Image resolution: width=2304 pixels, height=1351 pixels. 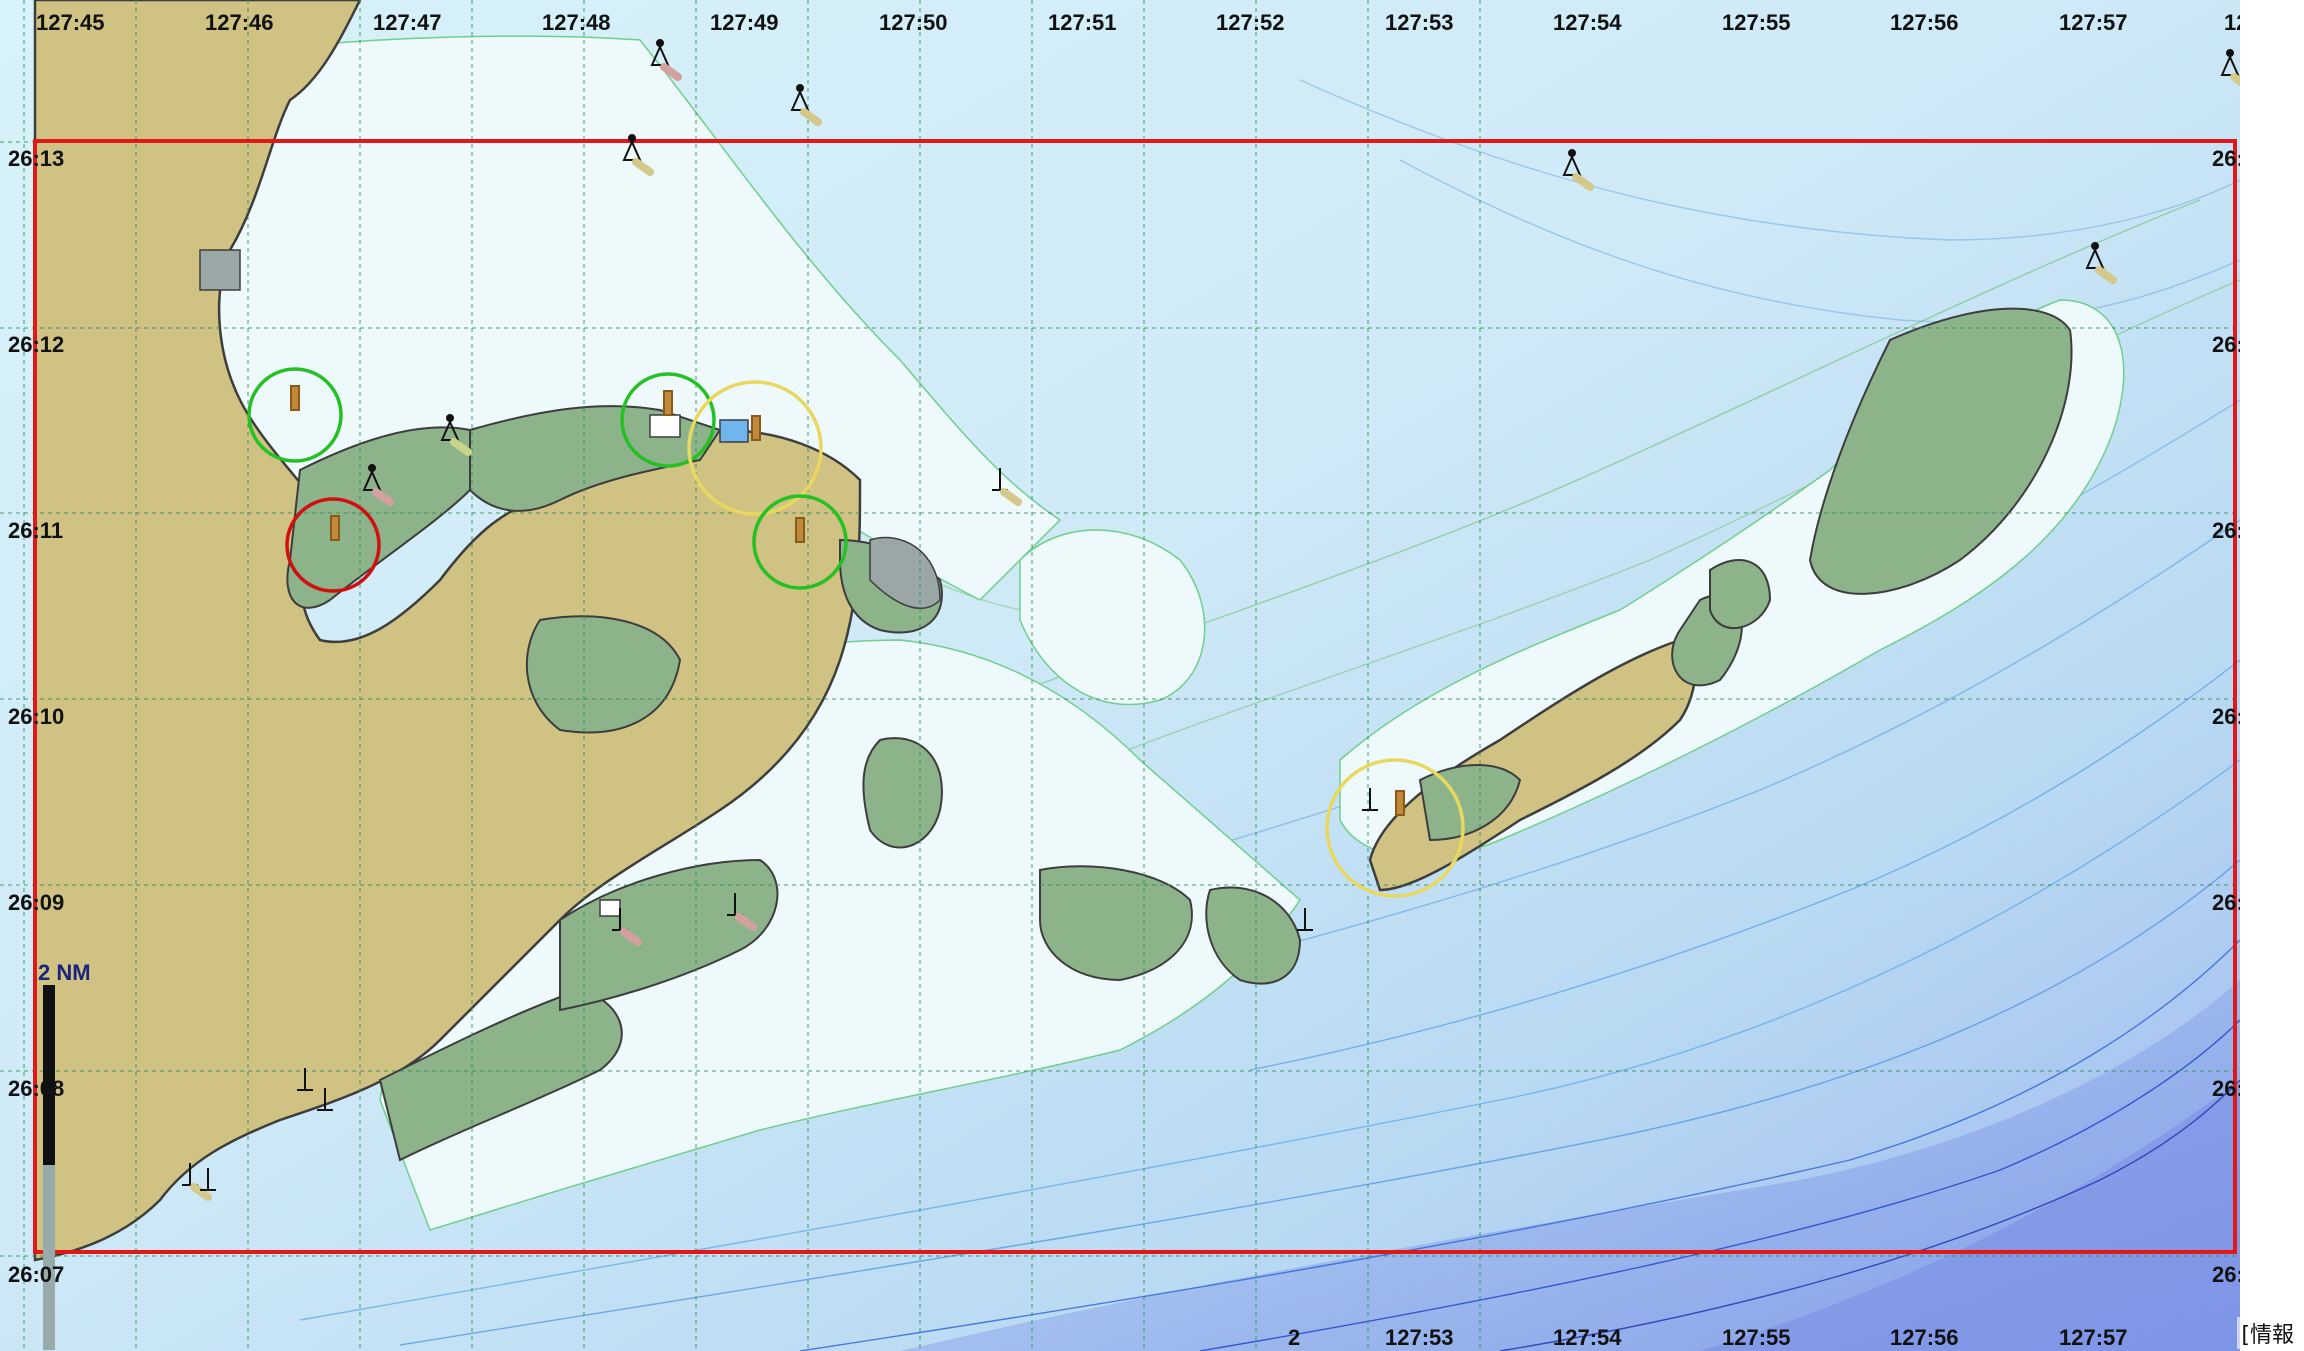 I want to click on lat-label: 26:12, so click(x=36, y=344).